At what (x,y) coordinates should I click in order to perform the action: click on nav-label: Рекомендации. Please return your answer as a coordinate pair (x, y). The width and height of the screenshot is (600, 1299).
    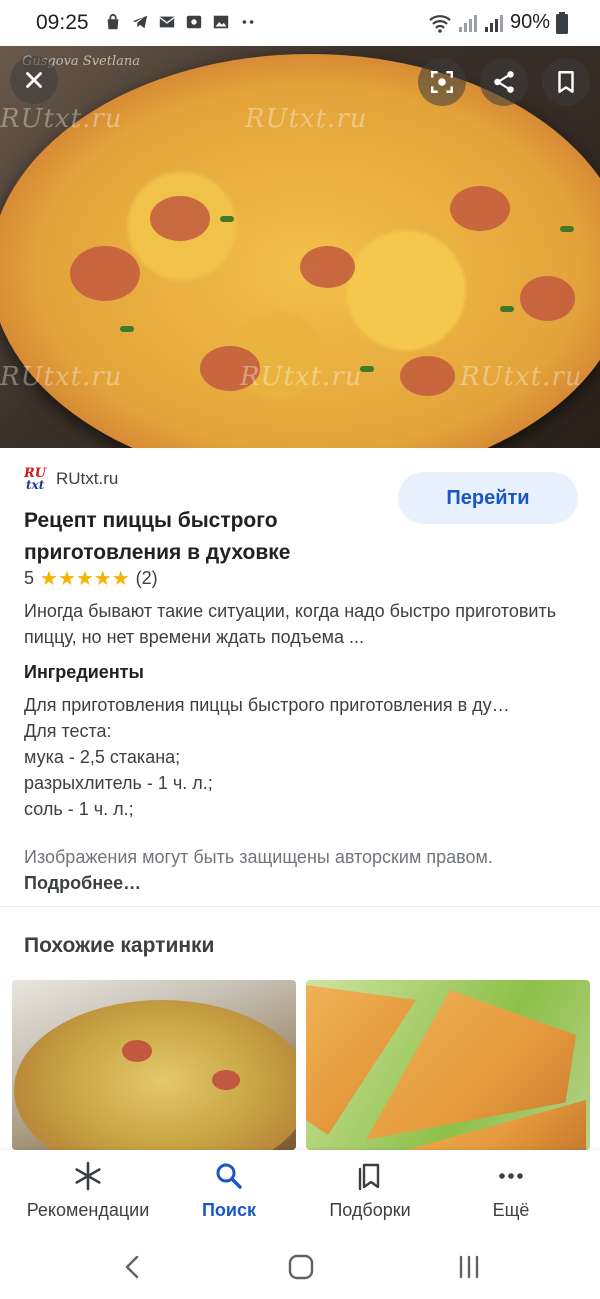
    Looking at the image, I should click on (88, 1210).